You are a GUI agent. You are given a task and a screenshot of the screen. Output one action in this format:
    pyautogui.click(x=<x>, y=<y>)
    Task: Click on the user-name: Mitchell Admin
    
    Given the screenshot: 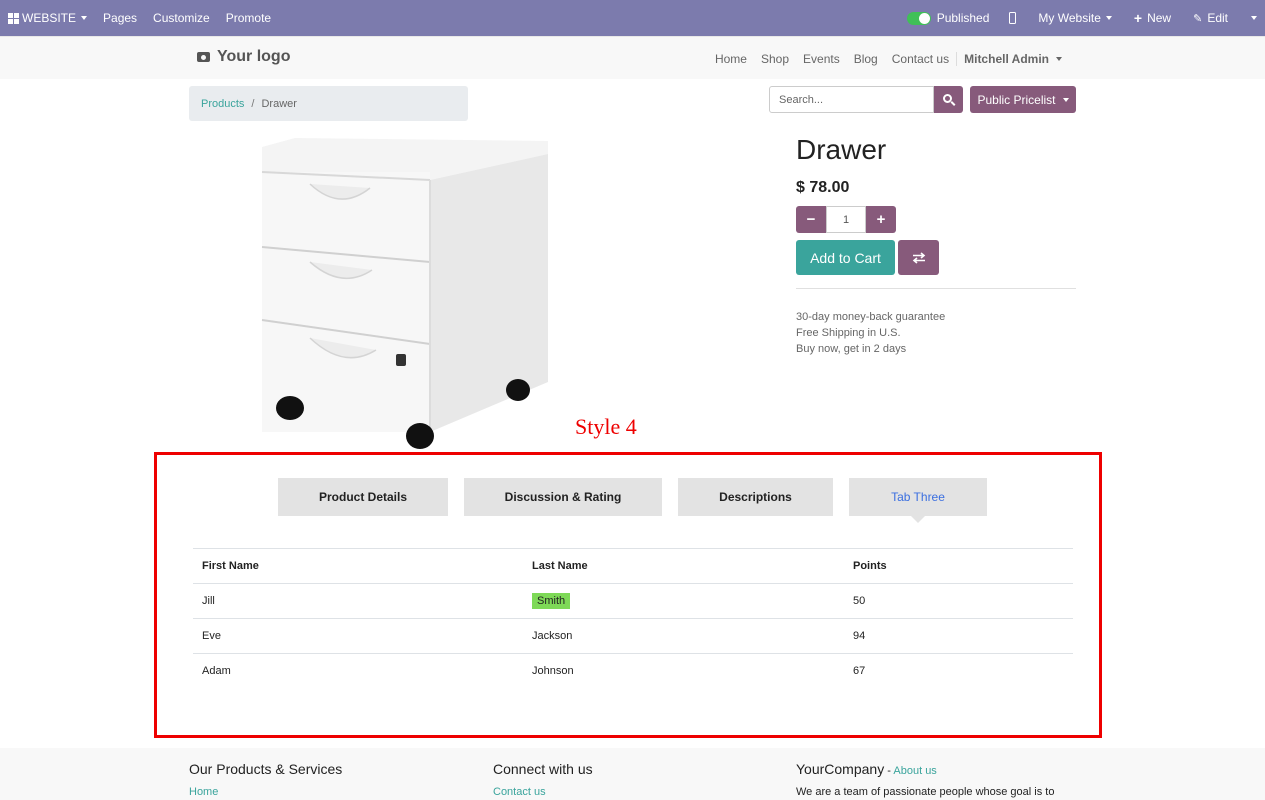 What is the action you would take?
    pyautogui.click(x=1006, y=58)
    